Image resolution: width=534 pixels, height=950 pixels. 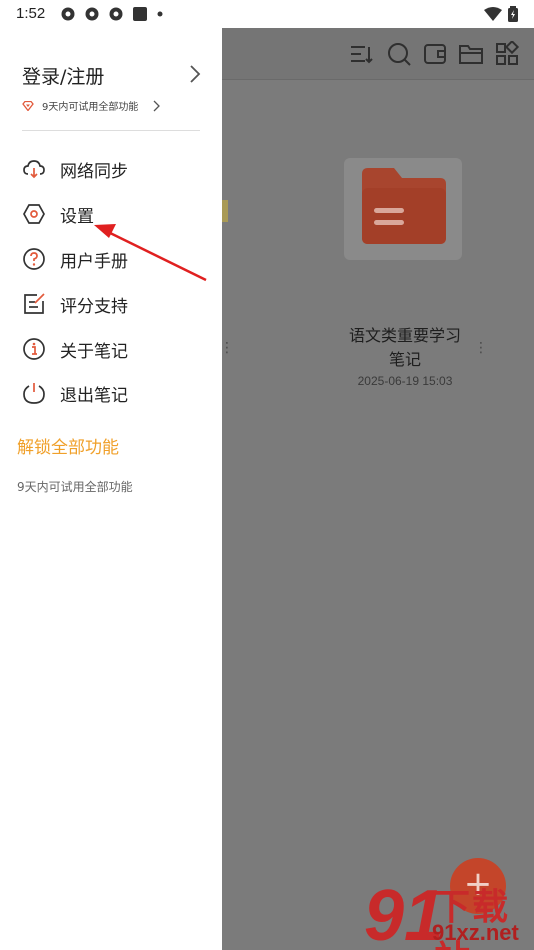 I want to click on help-circle-icon, so click(x=34, y=259).